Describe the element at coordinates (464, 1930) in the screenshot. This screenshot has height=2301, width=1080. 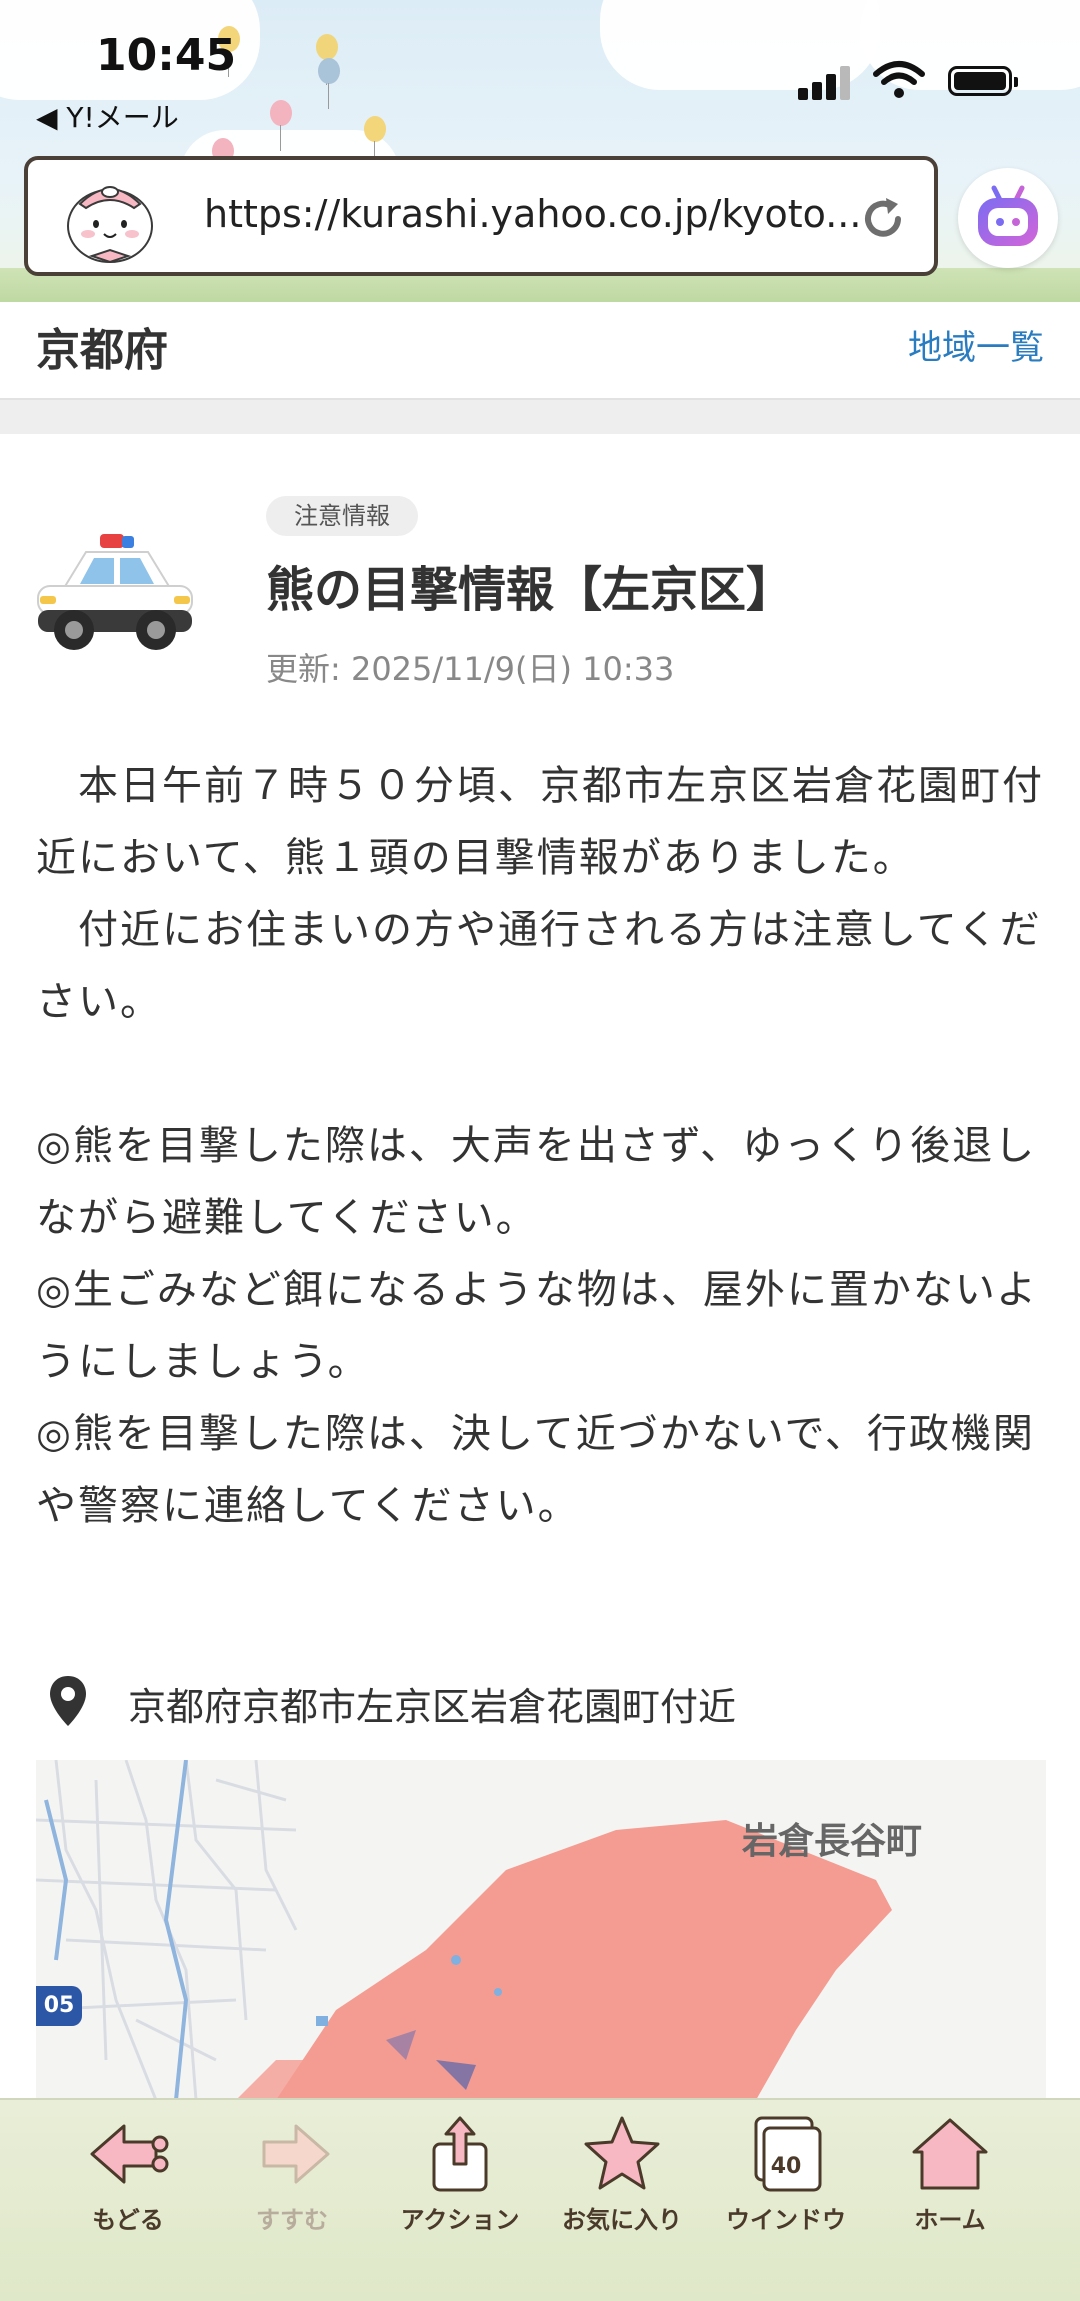
I see `map-graphic` at that location.